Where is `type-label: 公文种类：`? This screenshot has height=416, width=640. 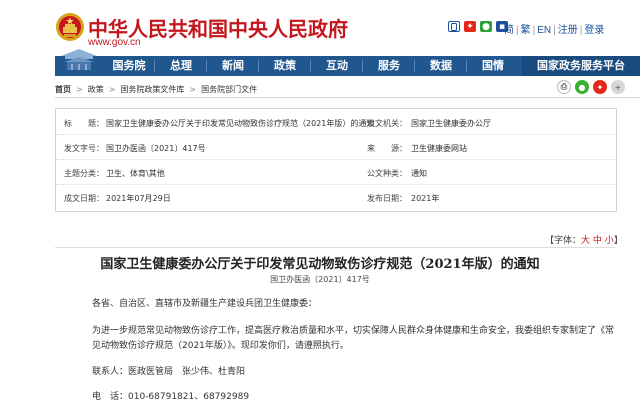
type-label: 公文种类： is located at coordinates (387, 173).